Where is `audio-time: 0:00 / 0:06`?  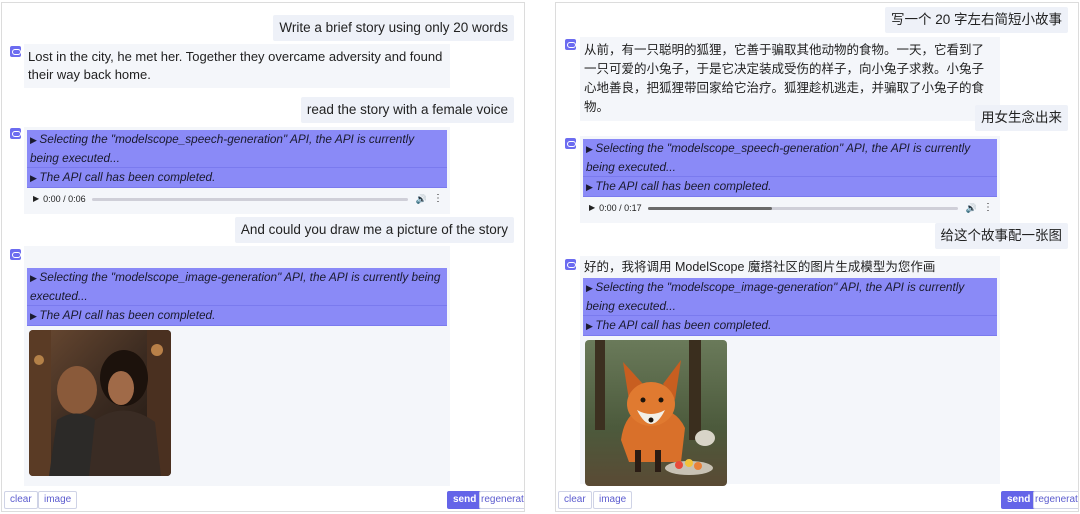 audio-time: 0:00 / 0:06 is located at coordinates (64, 199).